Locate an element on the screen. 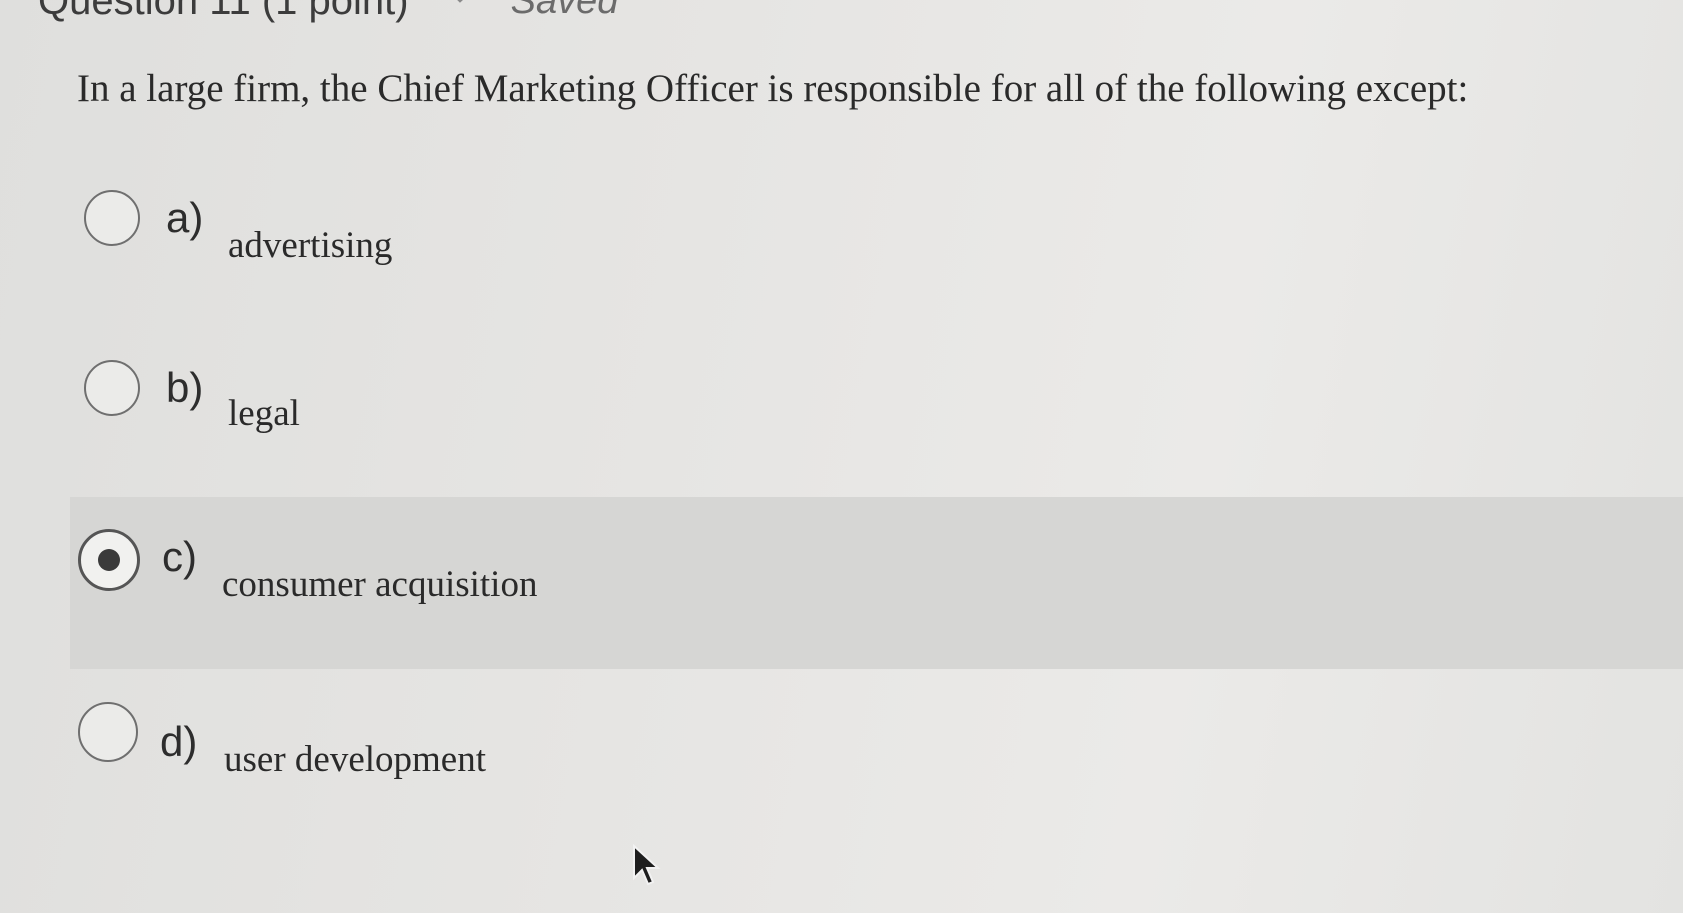  saved-label: Saved is located at coordinates (564, 11).